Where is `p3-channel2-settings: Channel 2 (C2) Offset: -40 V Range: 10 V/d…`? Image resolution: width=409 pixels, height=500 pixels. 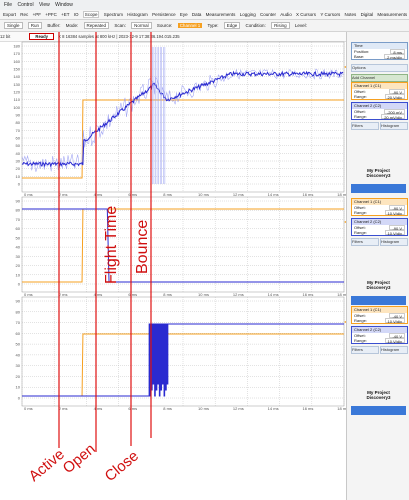 p3-channel2-settings: Channel 2 (C2) Offset: -40 V Range: 10 V/d… is located at coordinates (379, 335).